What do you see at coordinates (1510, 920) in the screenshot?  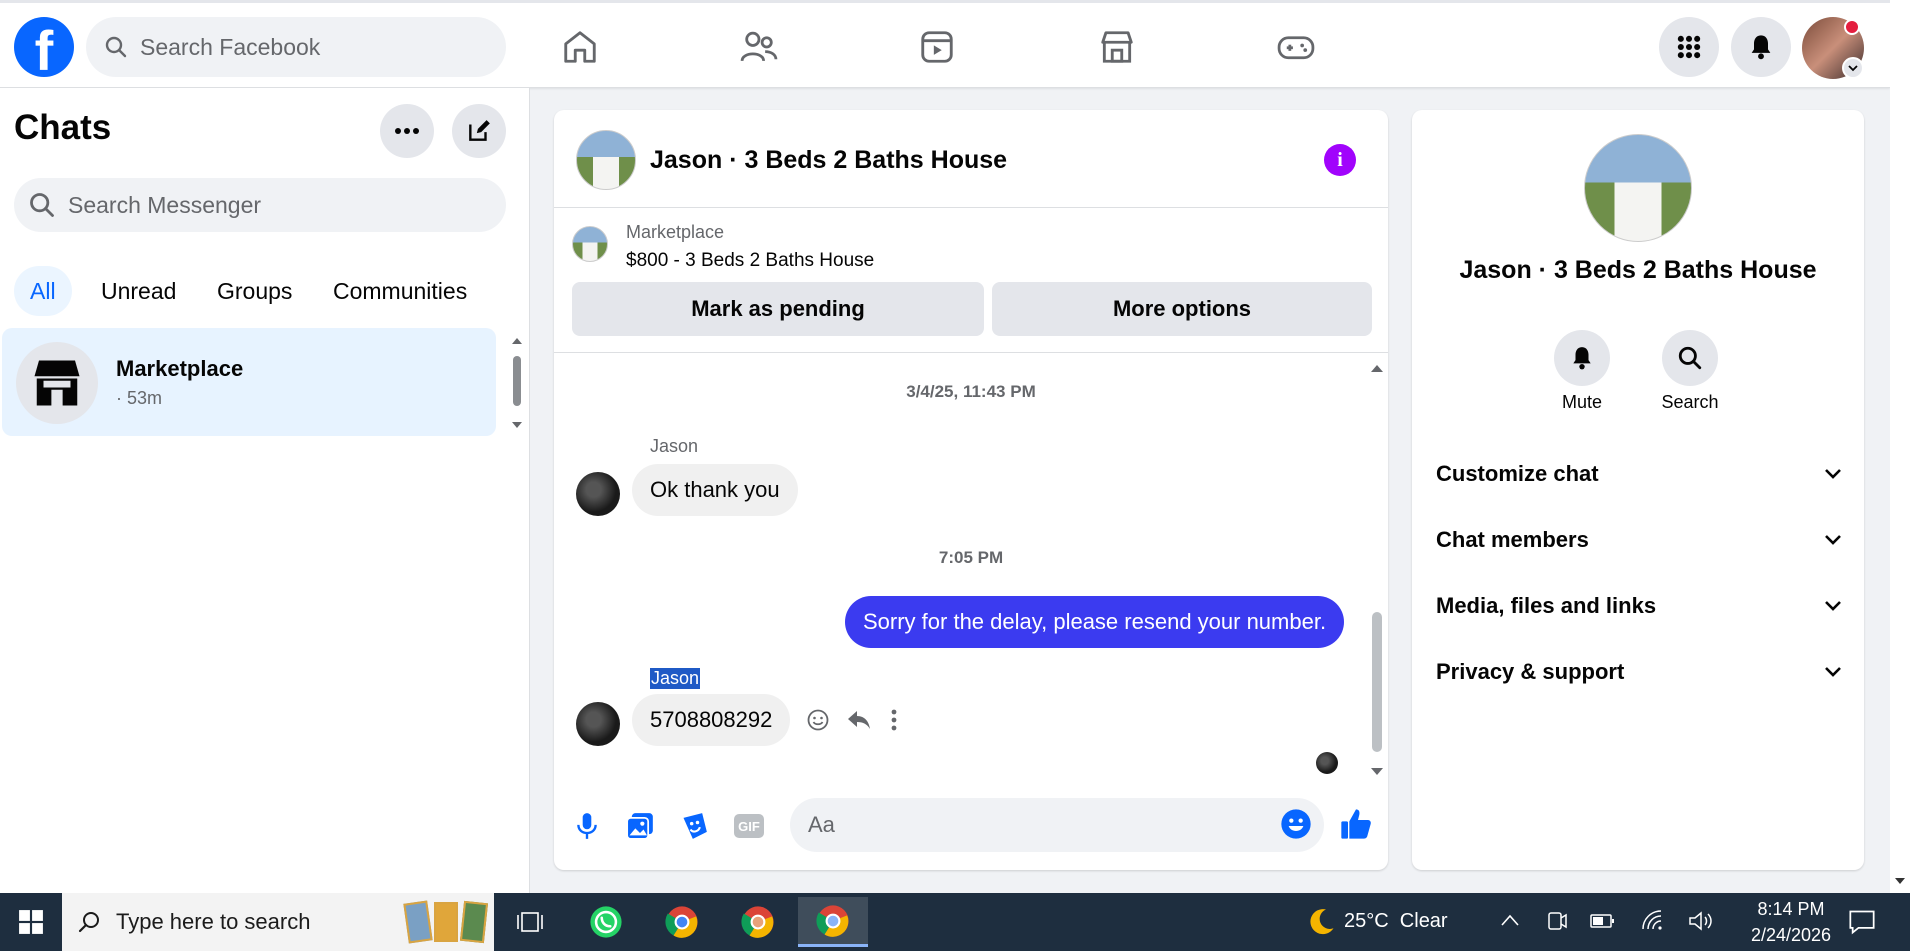 I see `chevron-up-icon` at bounding box center [1510, 920].